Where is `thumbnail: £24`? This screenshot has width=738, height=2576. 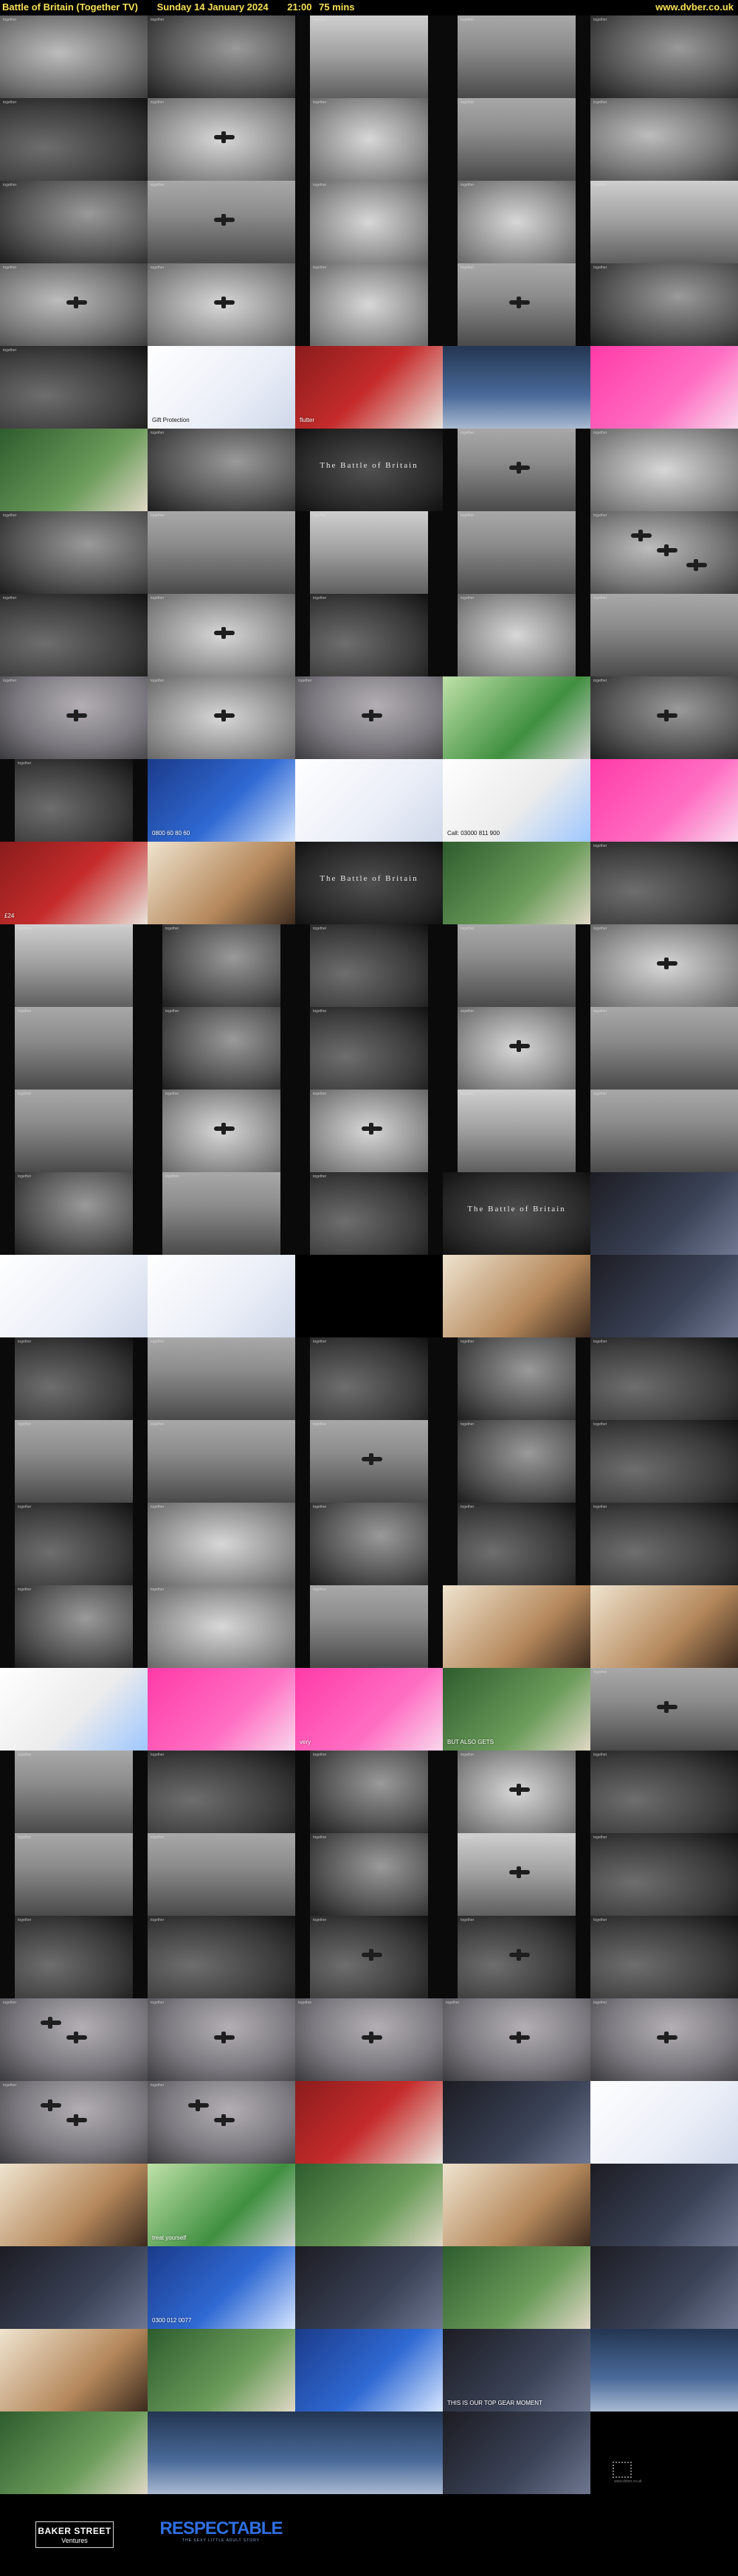
thumbnail: £24 is located at coordinates (74, 883).